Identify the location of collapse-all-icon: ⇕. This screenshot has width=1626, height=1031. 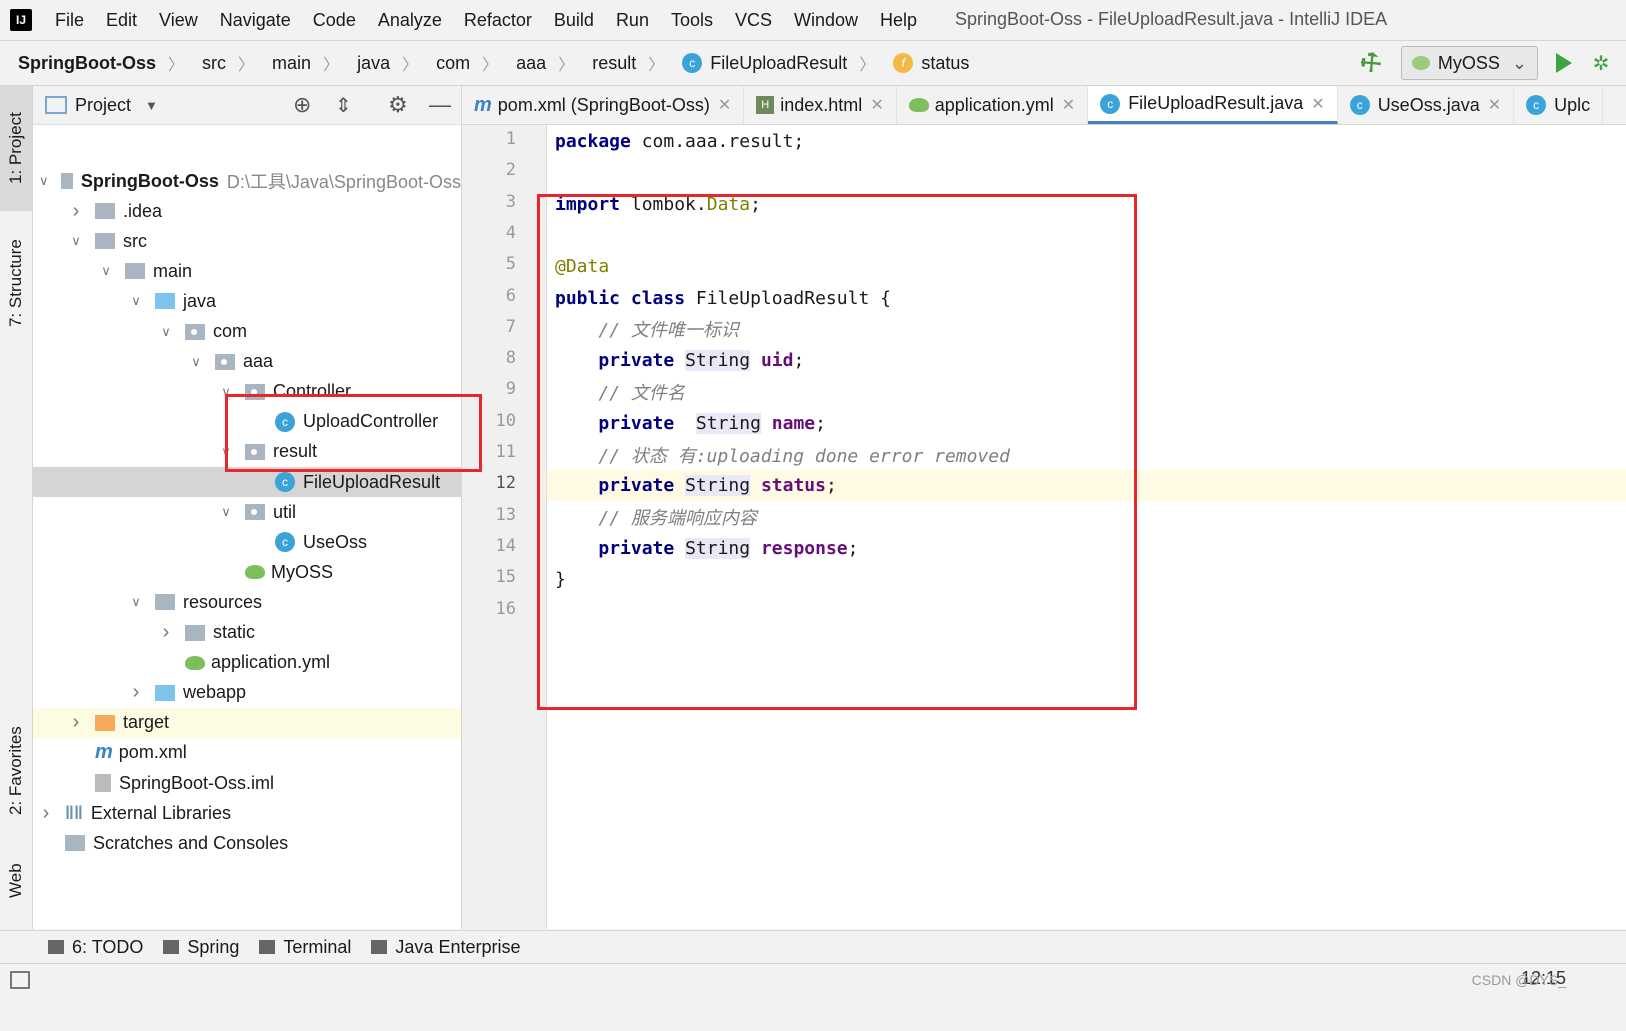
(343, 105).